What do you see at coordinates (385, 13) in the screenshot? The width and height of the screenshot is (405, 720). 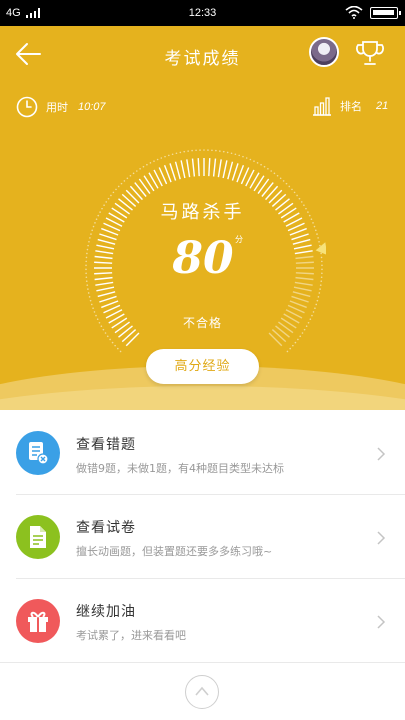 I see `battery-icon` at bounding box center [385, 13].